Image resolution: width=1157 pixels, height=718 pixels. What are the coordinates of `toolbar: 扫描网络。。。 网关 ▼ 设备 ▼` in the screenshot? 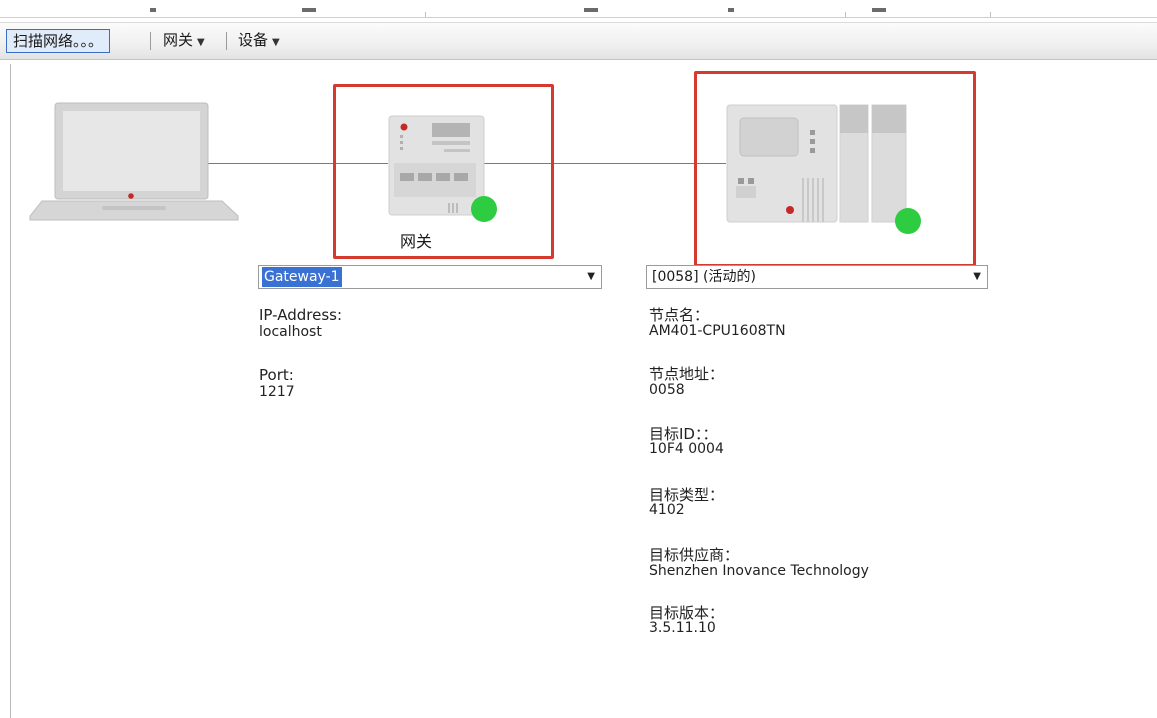 It's located at (578, 41).